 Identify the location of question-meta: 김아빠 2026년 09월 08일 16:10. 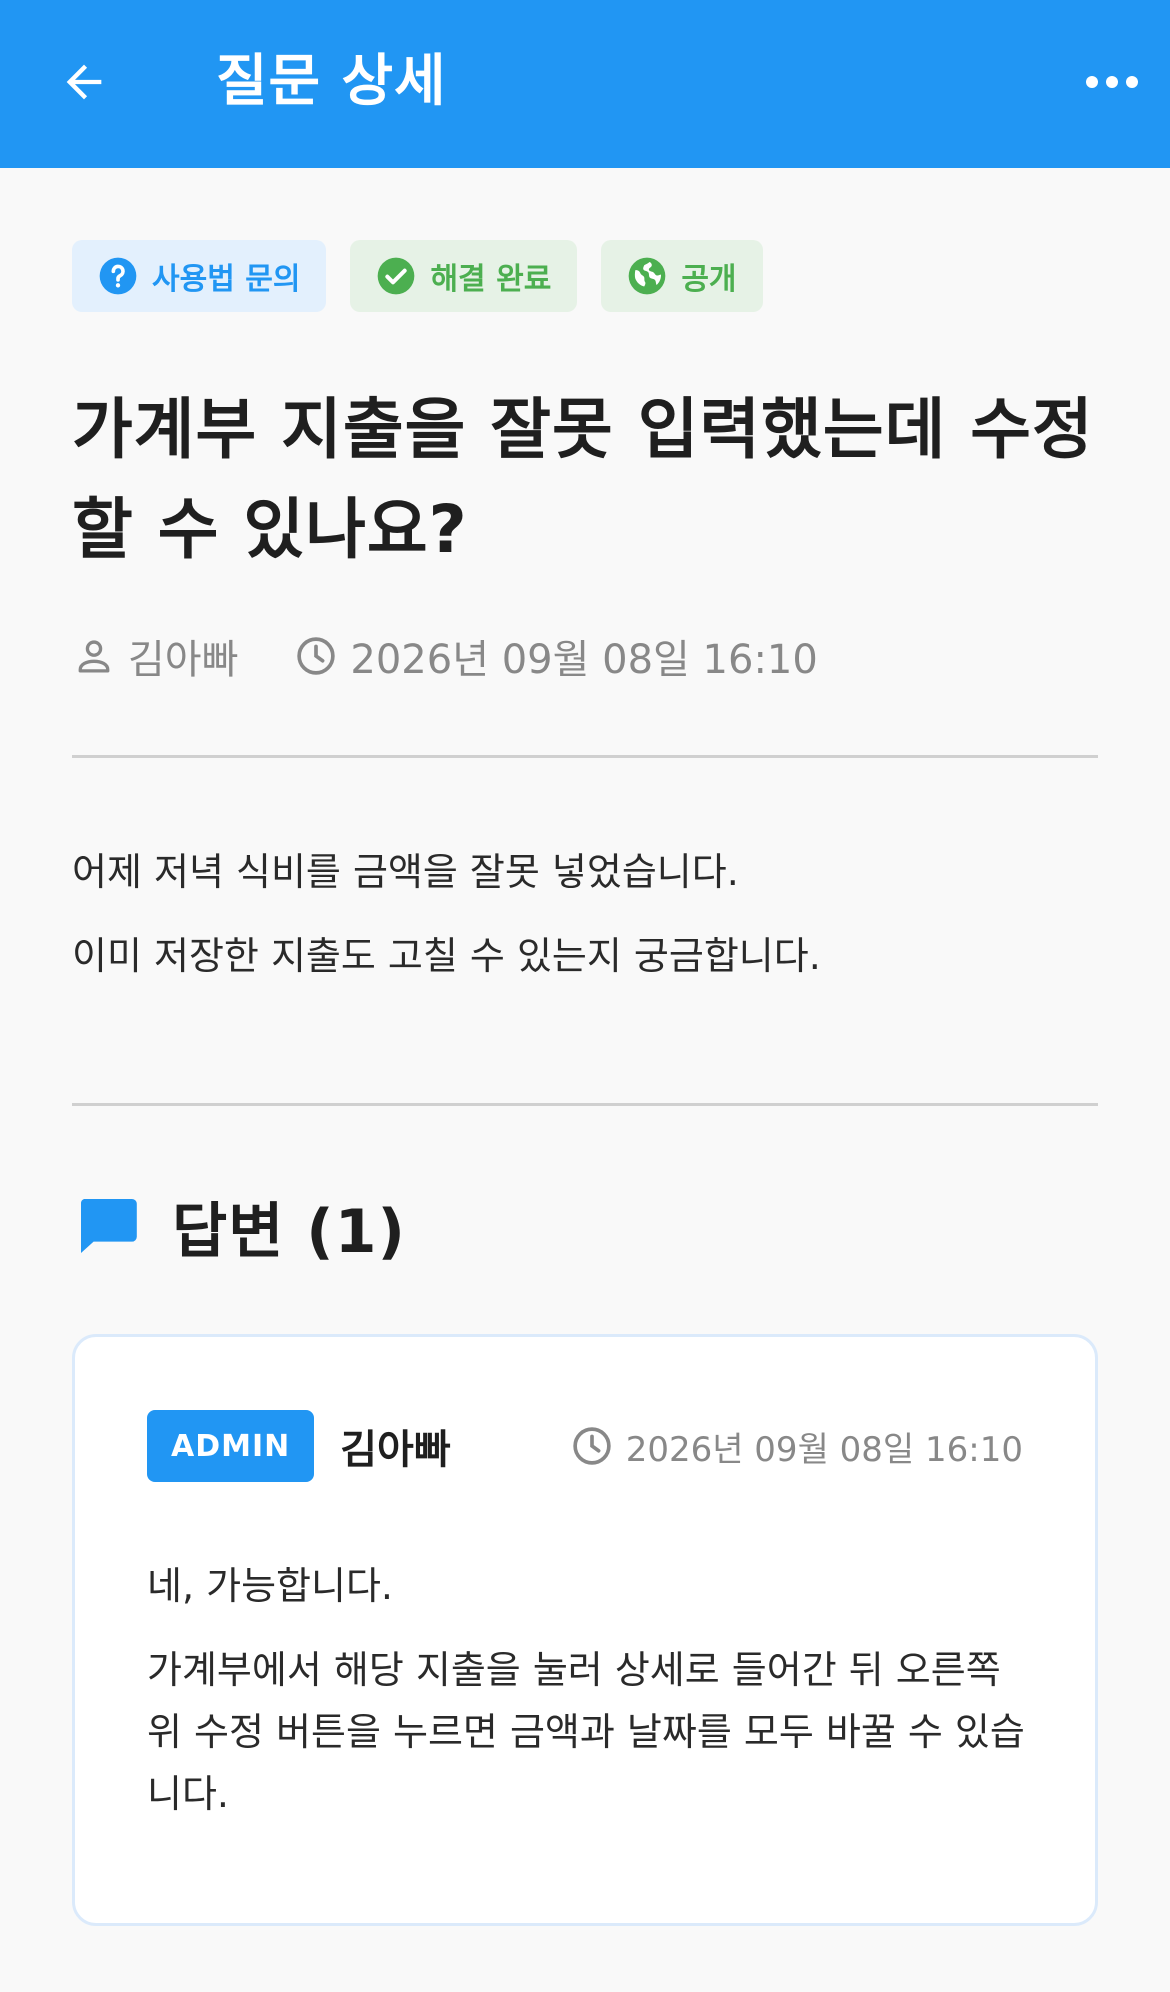
(445, 656).